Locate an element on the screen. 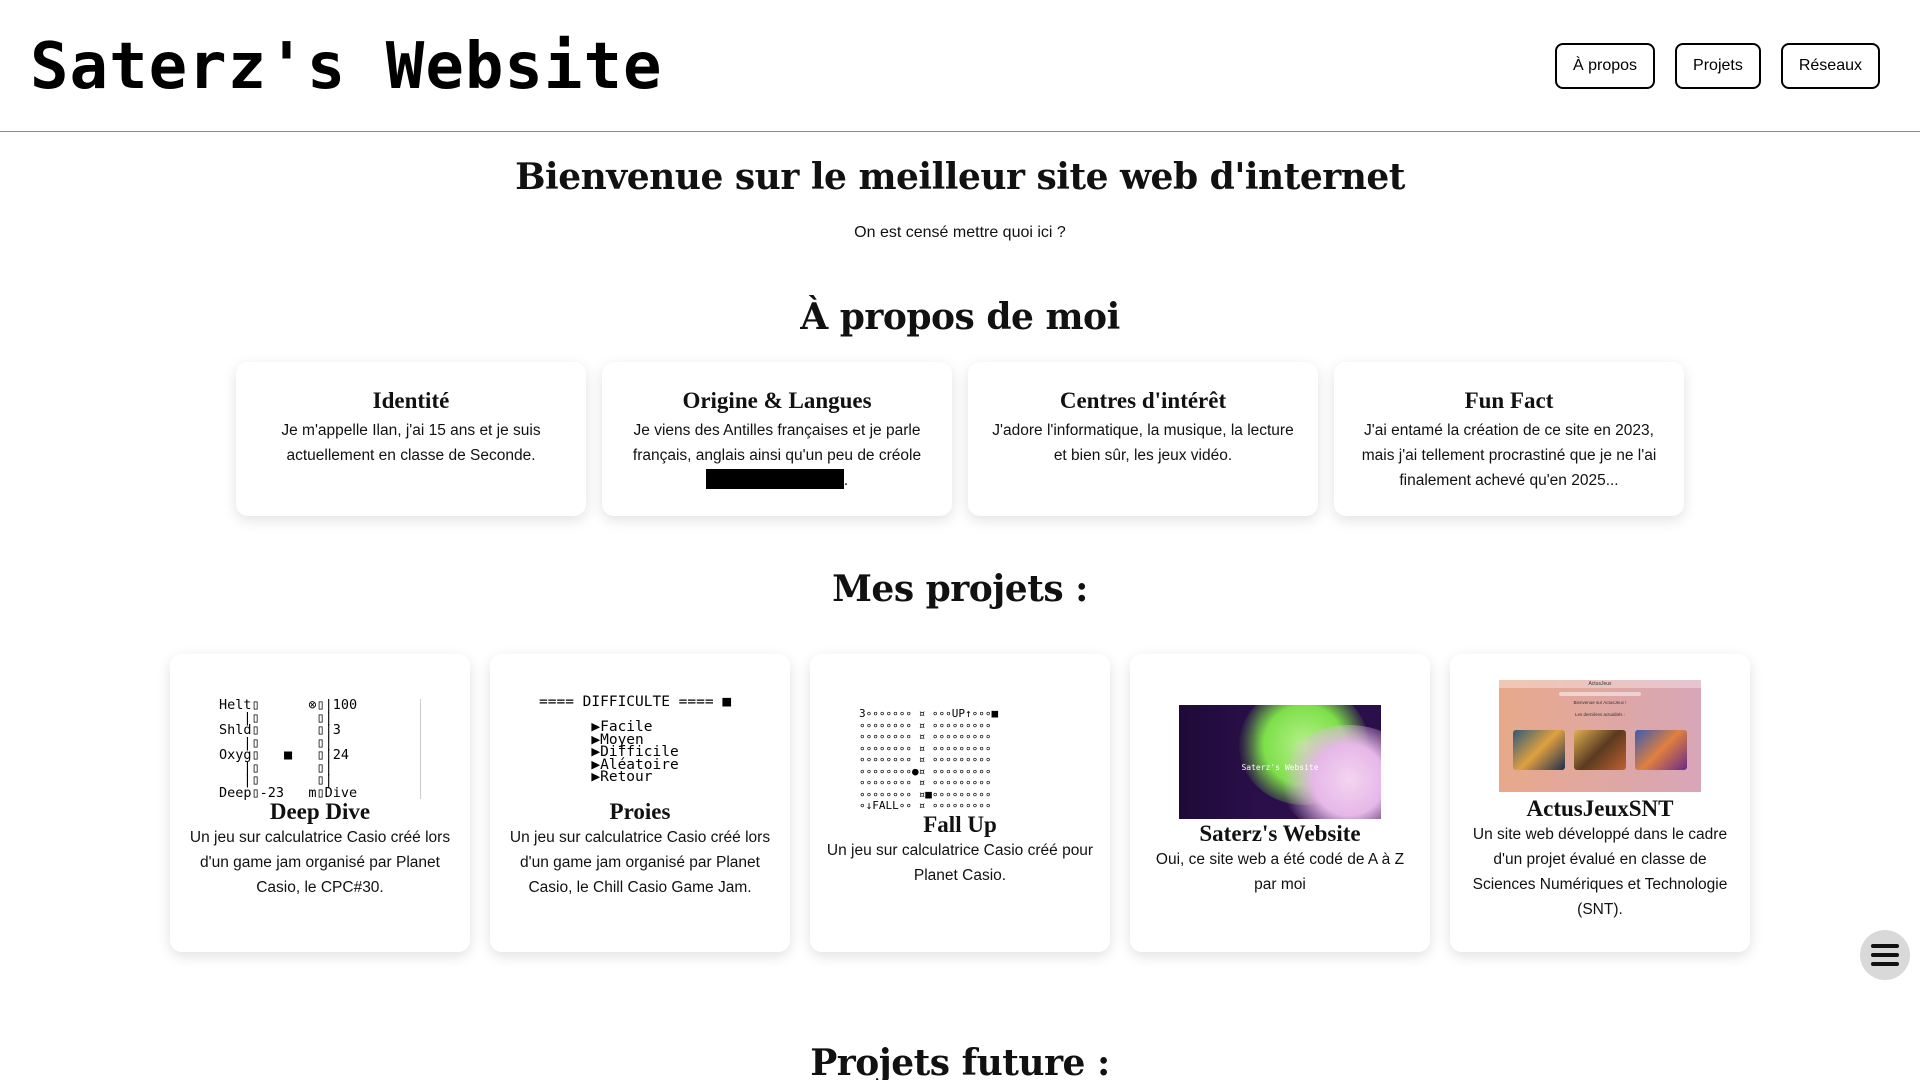 This screenshot has height=1080, width=1920. actus-subtitle: Bienvenue sur ActusJeux ! is located at coordinates (1600, 702).